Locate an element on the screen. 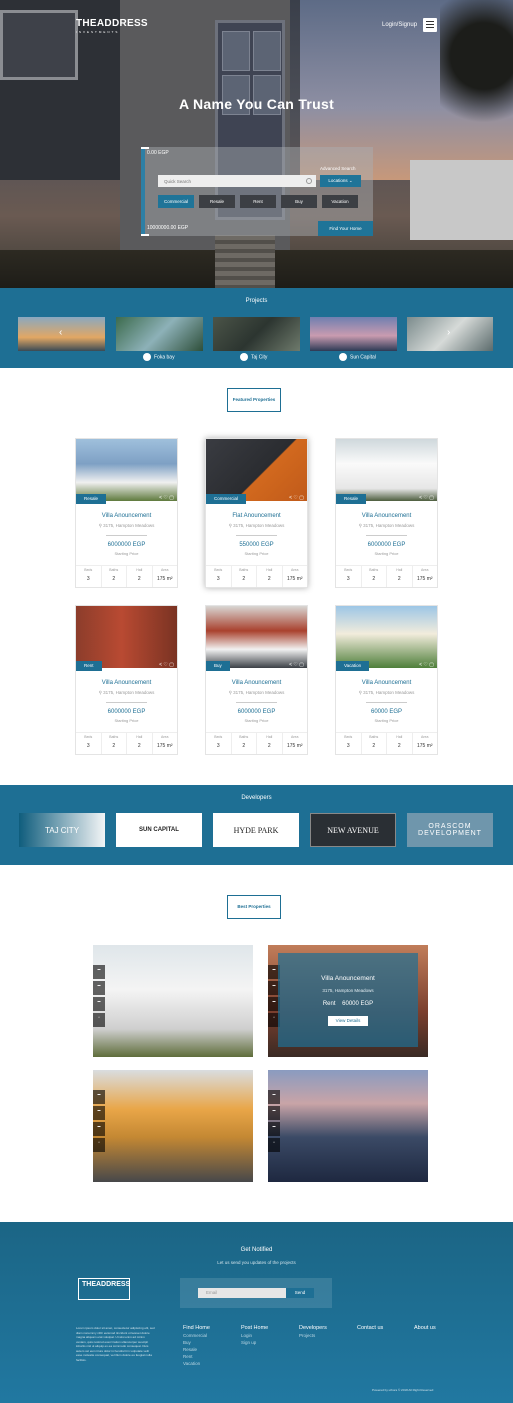 The height and width of the screenshot is (1403, 513). find-home-button: Find Your Home is located at coordinates (345, 228).